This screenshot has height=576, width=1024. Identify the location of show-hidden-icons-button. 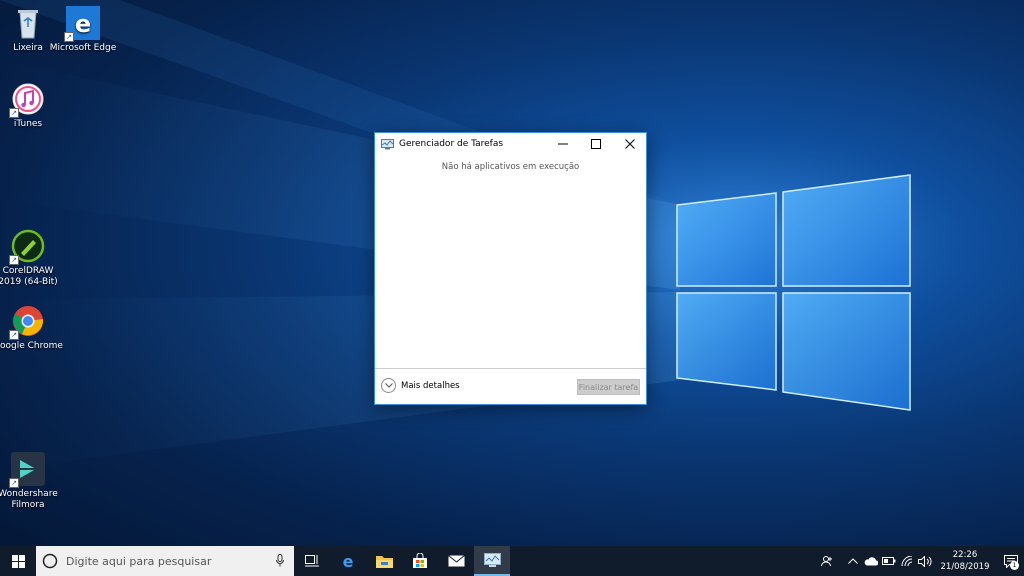
(853, 561).